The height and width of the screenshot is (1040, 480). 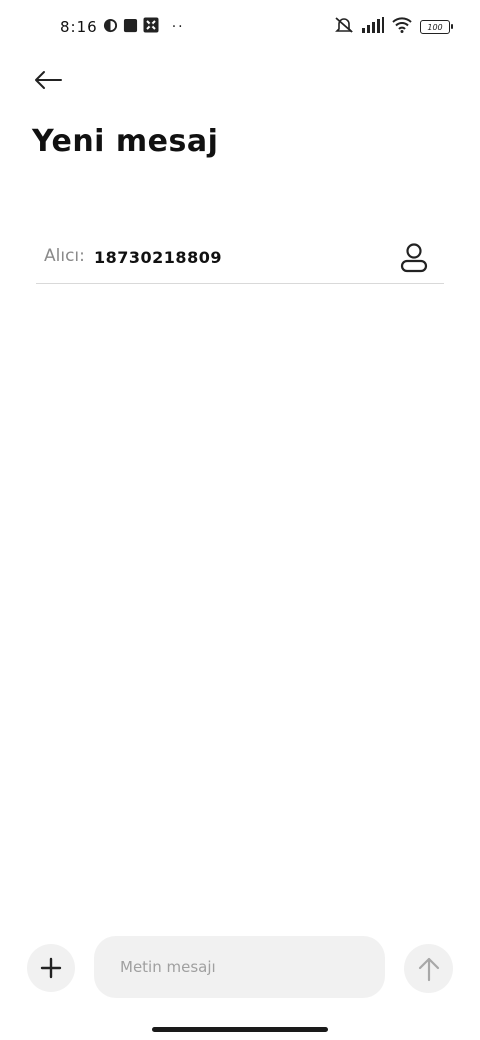 I want to click on status-bar-right: 100, so click(x=393, y=27).